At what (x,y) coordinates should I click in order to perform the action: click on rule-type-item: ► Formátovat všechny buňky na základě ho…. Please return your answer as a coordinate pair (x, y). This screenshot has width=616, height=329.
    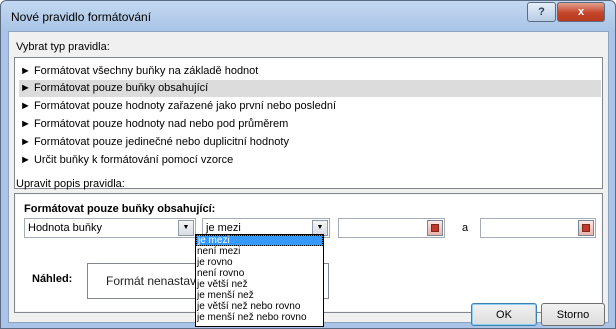
    Looking at the image, I should click on (310, 71).